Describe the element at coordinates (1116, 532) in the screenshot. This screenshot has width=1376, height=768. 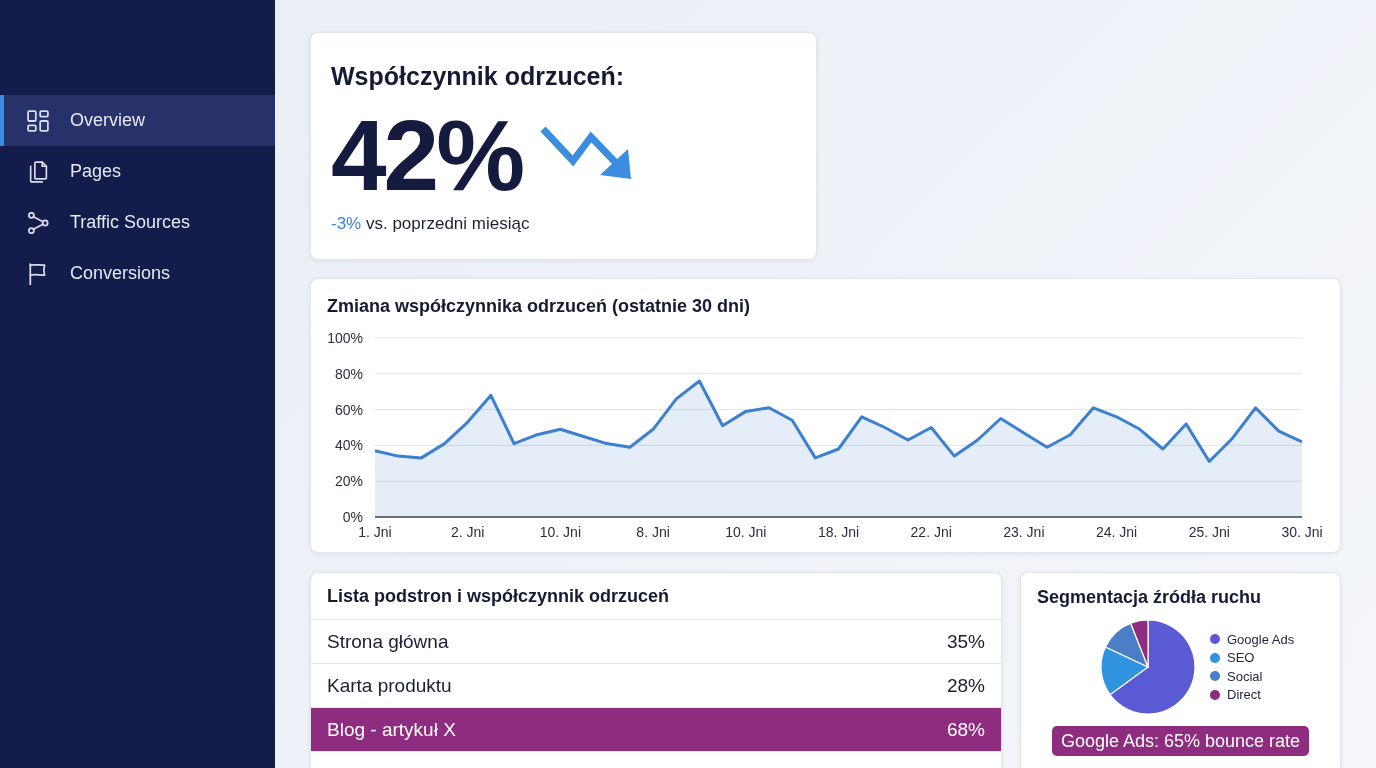
I see `x-axis-label: 24. Jni` at that location.